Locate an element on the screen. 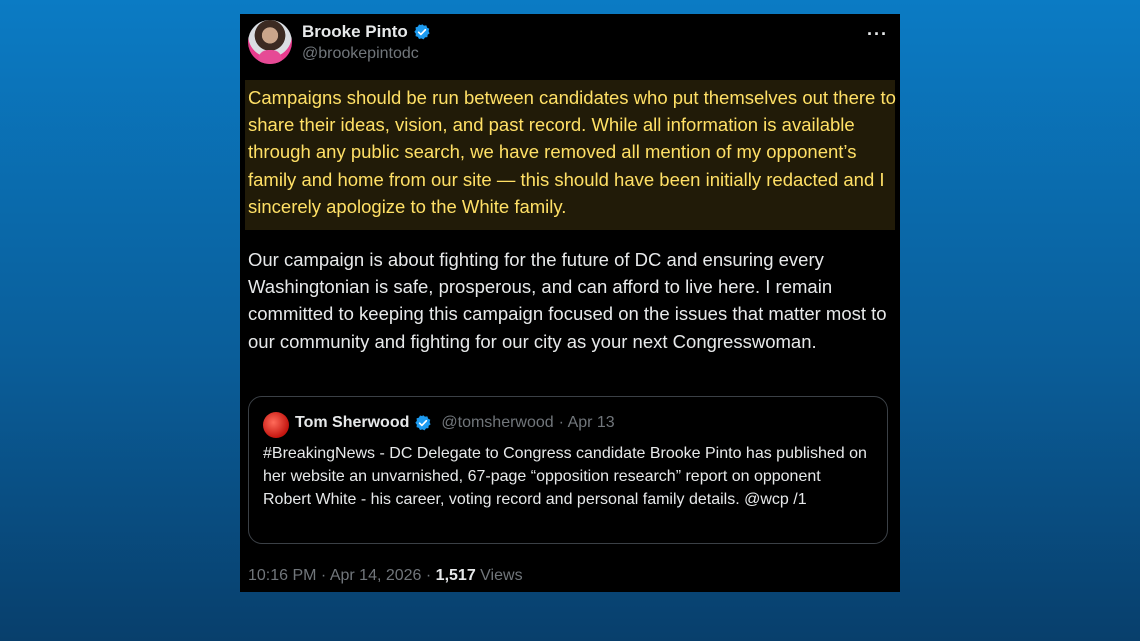 The image size is (1140, 641). quoted-author-handle: @tomsherwood is located at coordinates (497, 423).